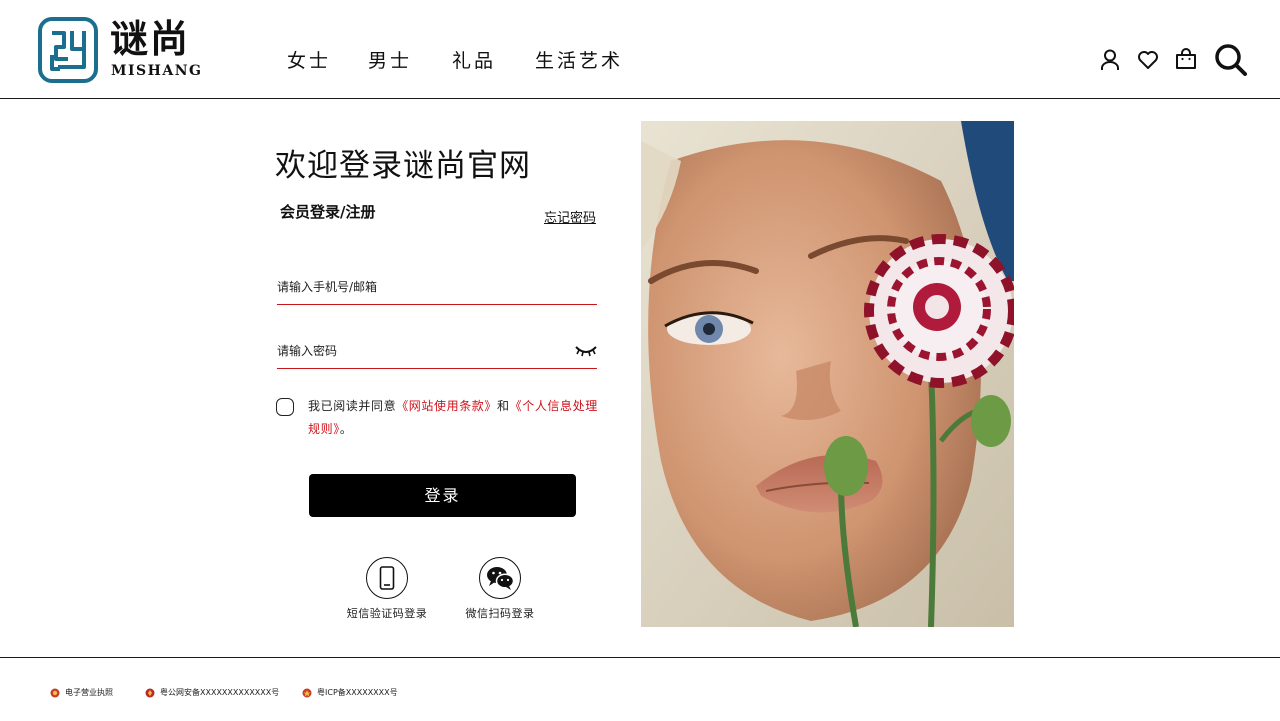  What do you see at coordinates (939, 311) in the screenshot?
I see `carnation-flower` at bounding box center [939, 311].